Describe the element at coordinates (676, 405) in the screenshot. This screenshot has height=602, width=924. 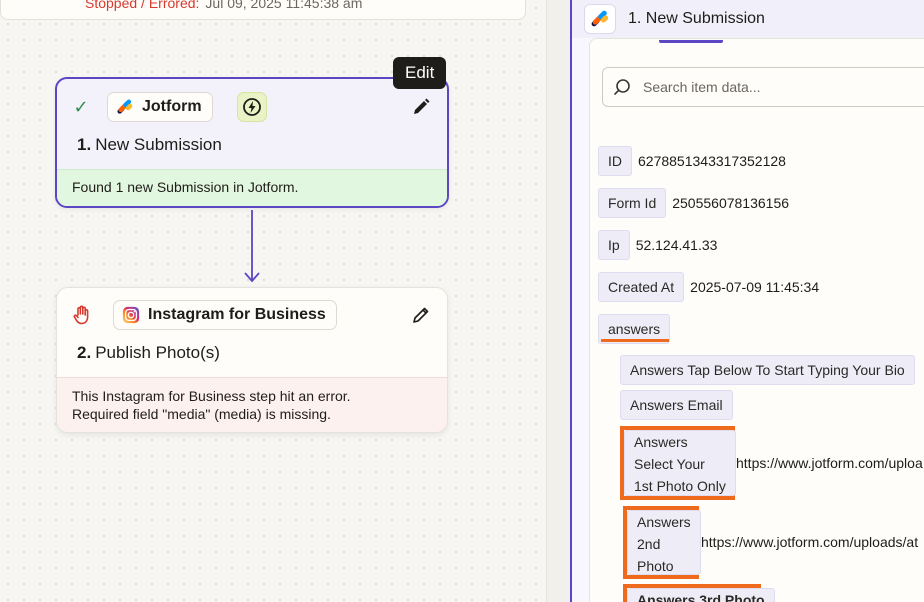
I see `answer-key-email: Answers Email` at that location.